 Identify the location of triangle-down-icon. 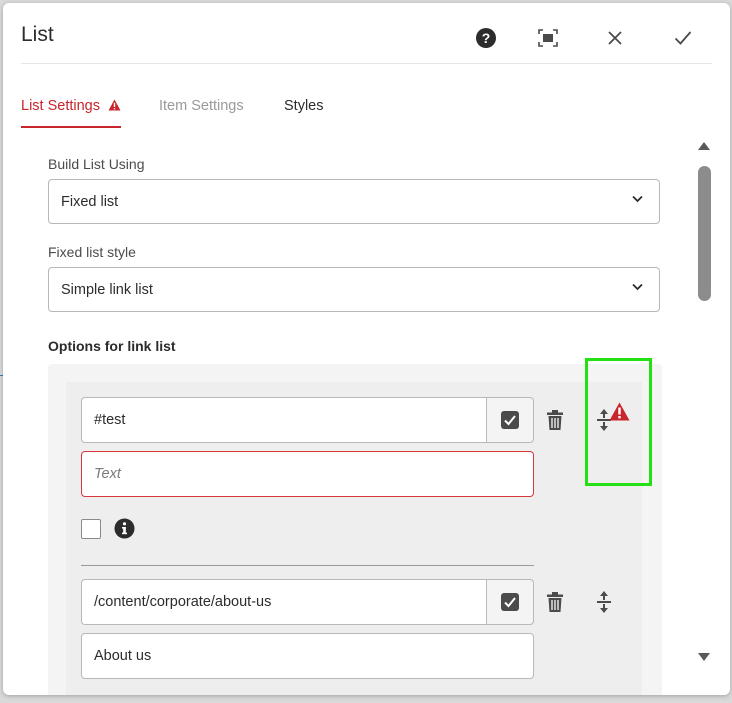
(704, 657).